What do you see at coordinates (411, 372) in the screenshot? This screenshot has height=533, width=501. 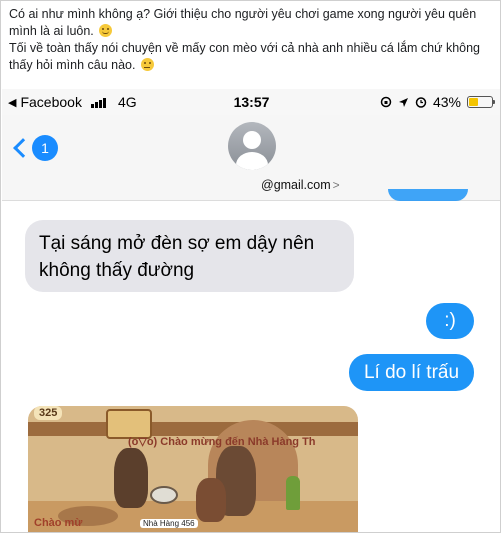 I see `outgoing-message-bubble: Lí do lí trấu` at bounding box center [411, 372].